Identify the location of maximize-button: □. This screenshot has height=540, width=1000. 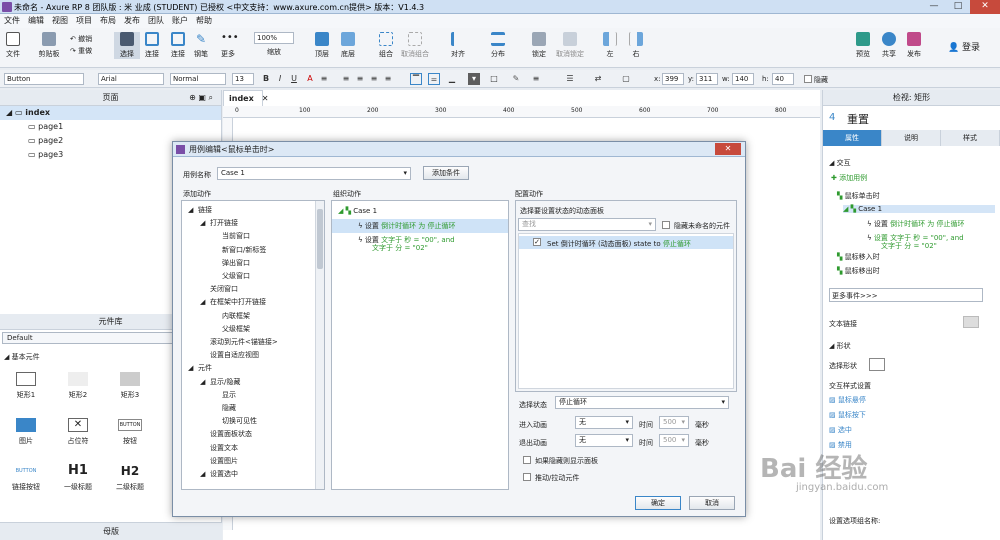
(958, 7).